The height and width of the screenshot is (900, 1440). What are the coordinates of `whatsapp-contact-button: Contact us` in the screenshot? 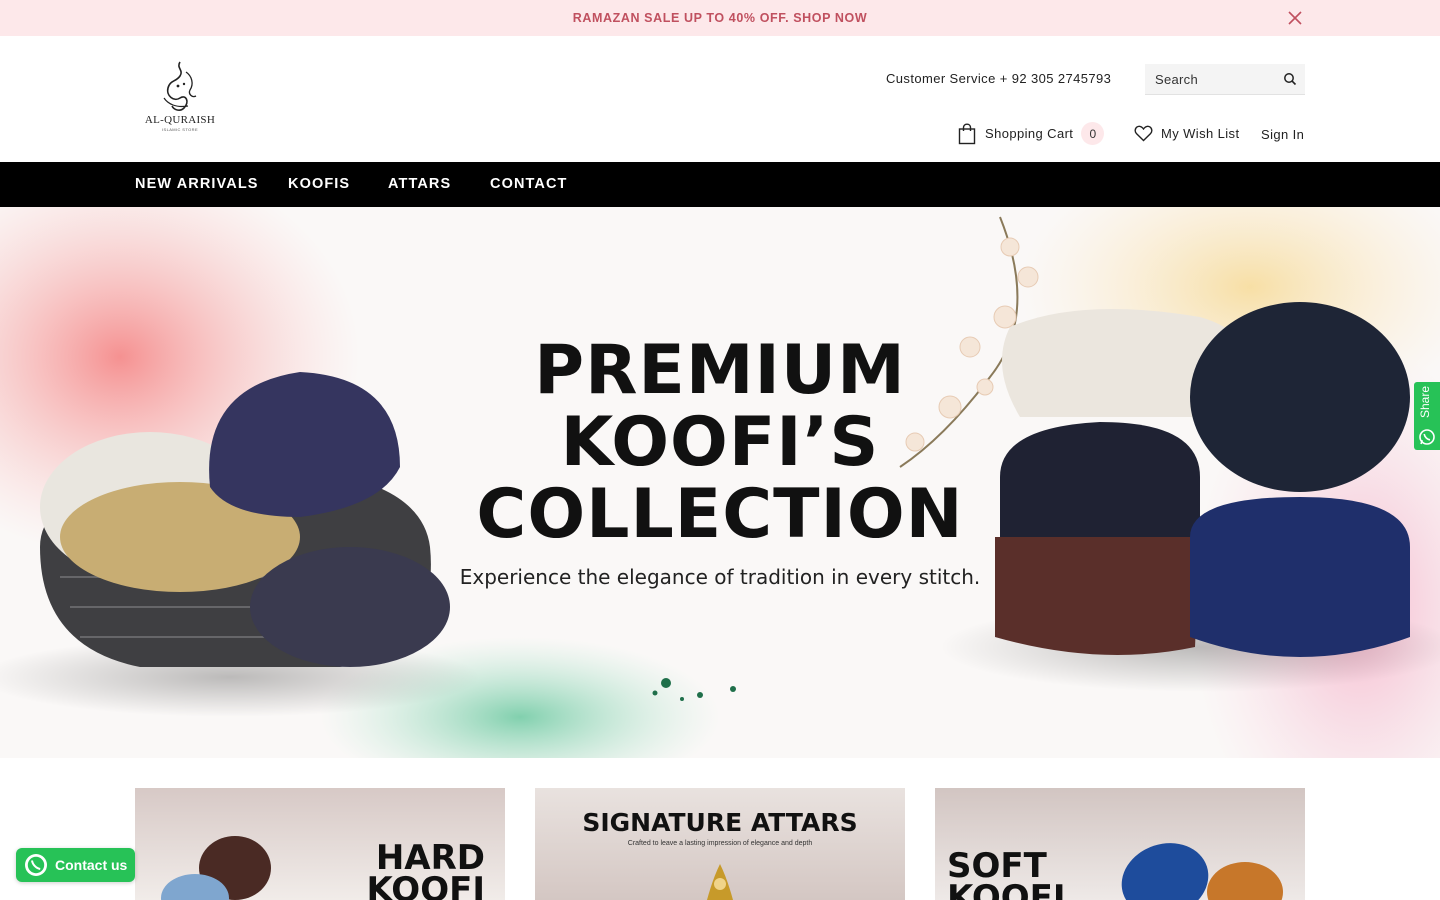 It's located at (75, 865).